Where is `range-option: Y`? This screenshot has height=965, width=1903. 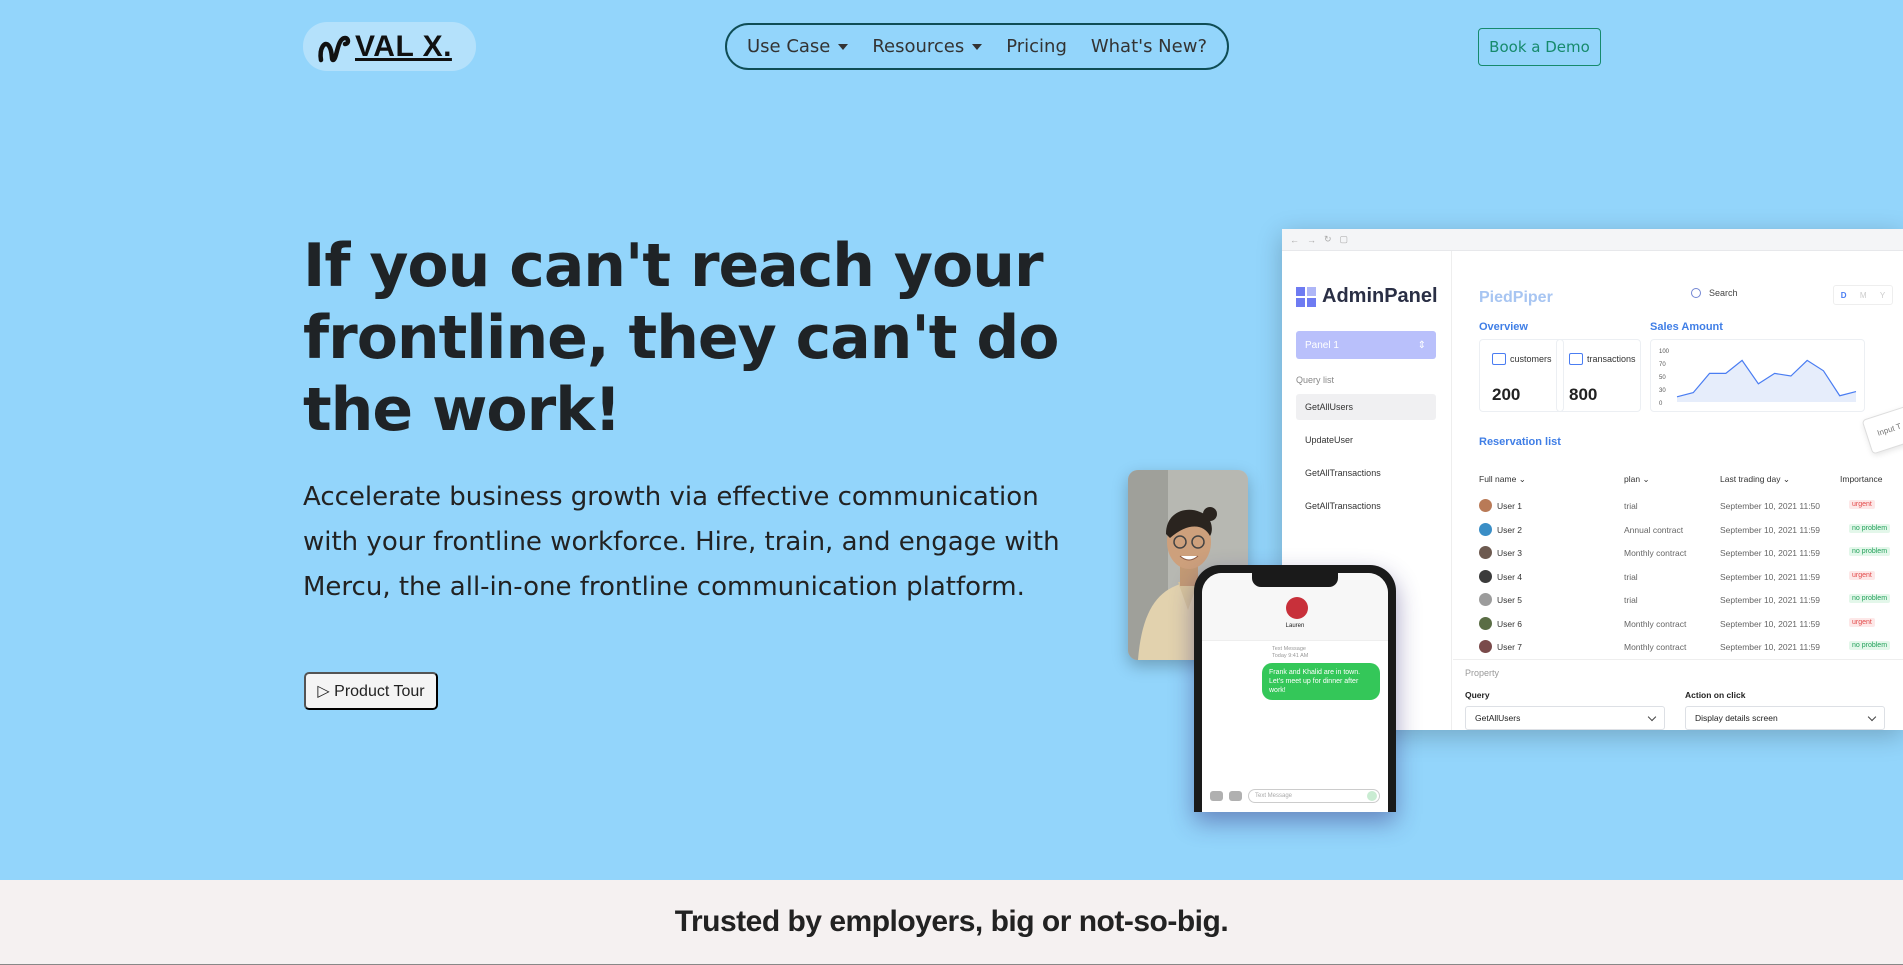 range-option: Y is located at coordinates (1882, 295).